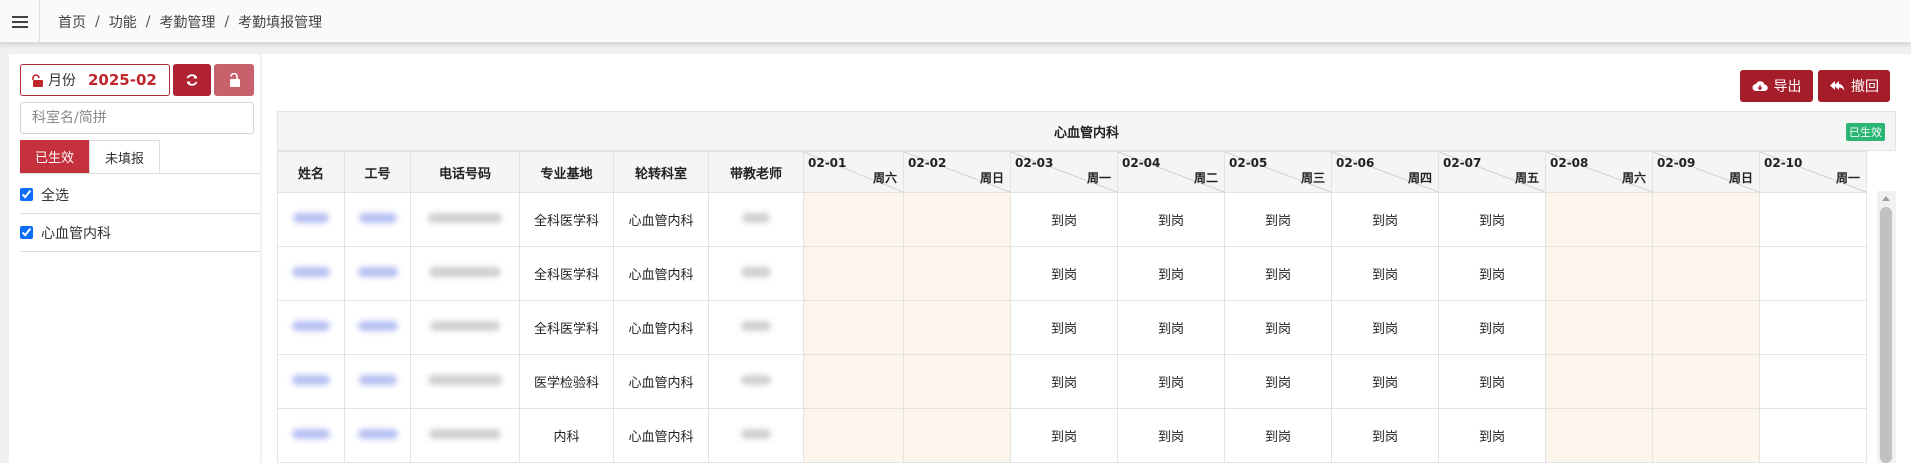 The width and height of the screenshot is (1911, 463). What do you see at coordinates (26, 194) in the screenshot?
I see `select-all-checkbox` at bounding box center [26, 194].